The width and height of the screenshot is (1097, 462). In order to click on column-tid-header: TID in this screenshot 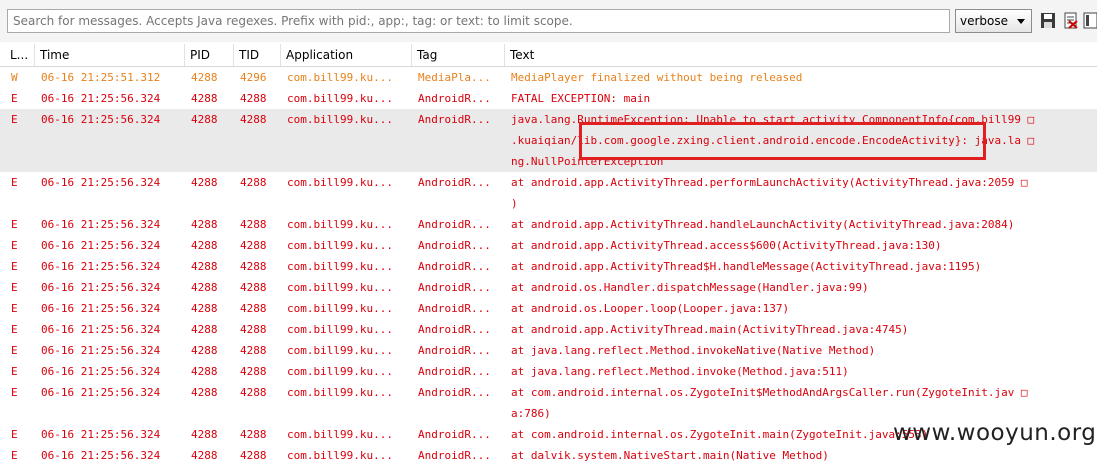, I will do `click(257, 55)`.